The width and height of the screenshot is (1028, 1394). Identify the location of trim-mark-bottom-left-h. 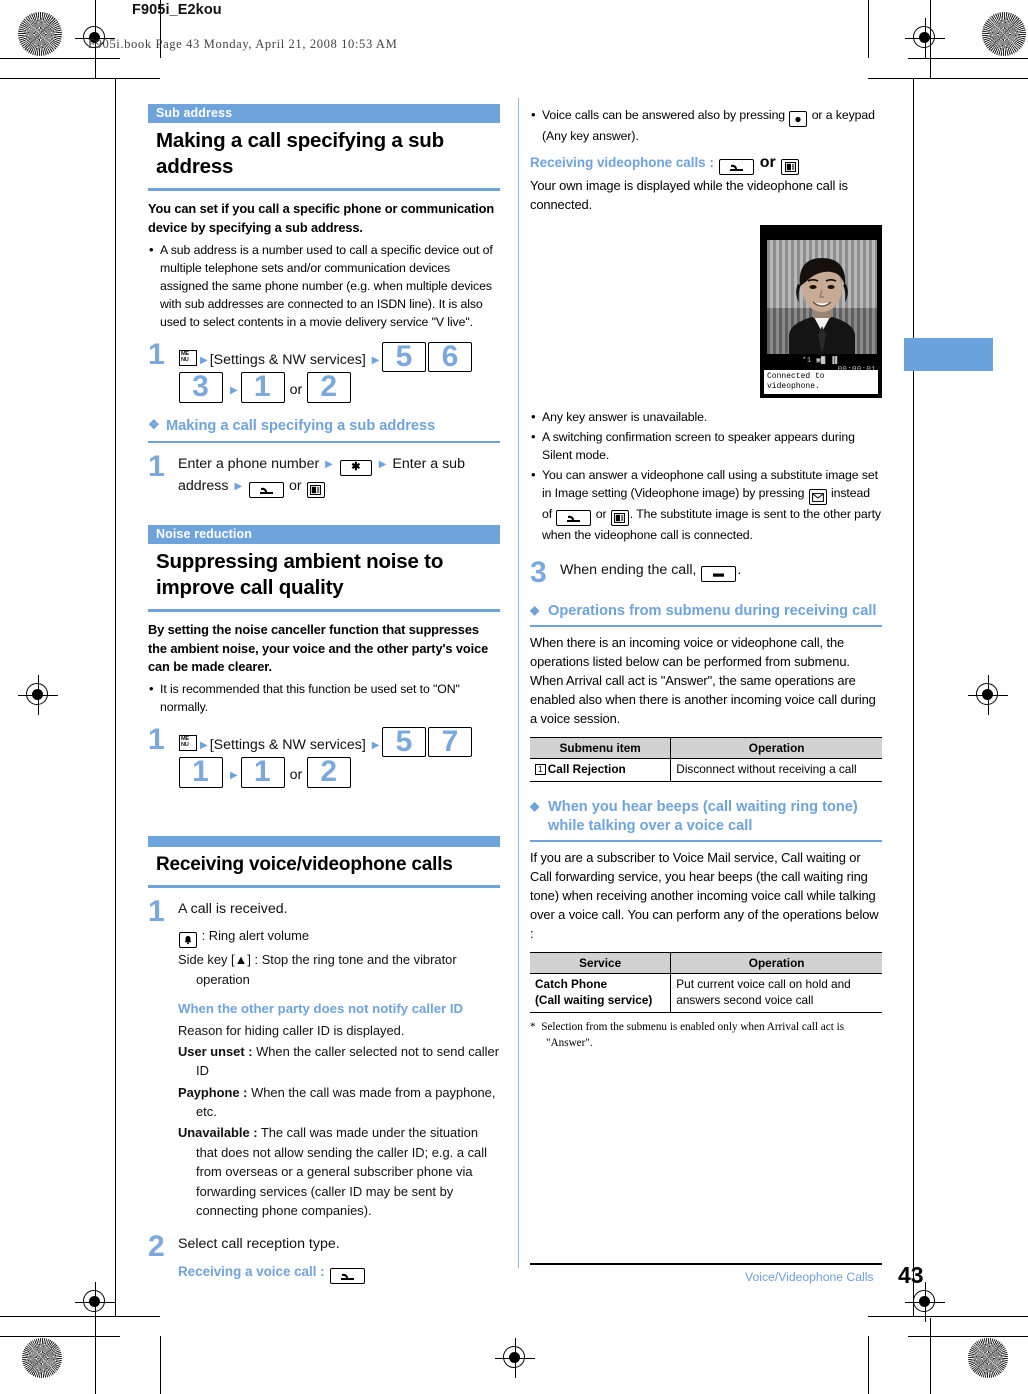
(60, 1336).